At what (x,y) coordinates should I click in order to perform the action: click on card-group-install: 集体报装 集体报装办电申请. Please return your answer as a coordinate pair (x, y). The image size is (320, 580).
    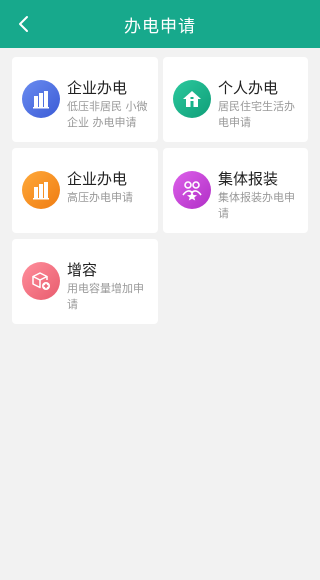
    Looking at the image, I should click on (235, 190).